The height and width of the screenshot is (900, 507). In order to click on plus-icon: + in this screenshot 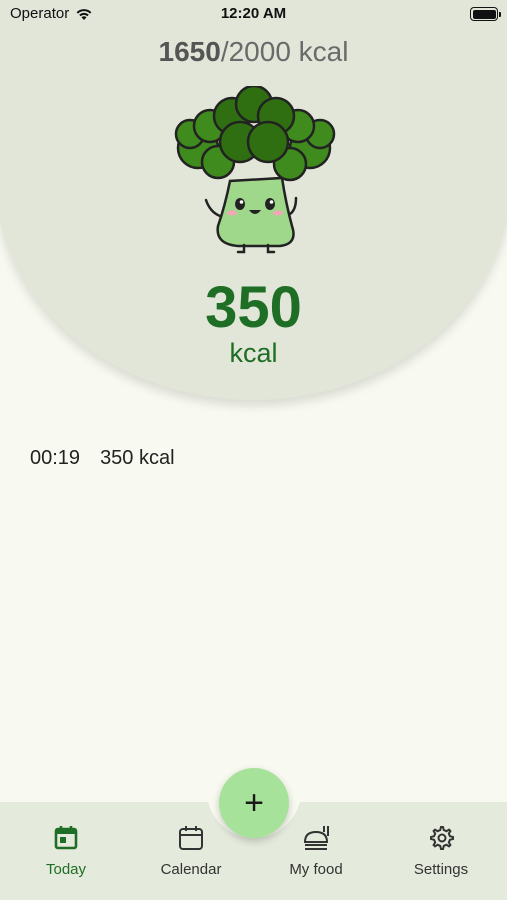, I will do `click(254, 802)`.